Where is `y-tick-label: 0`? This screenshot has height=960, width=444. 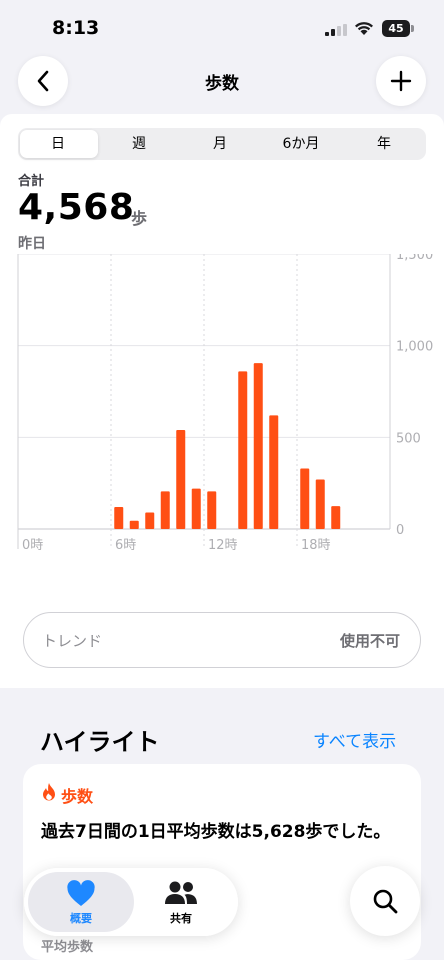 y-tick-label: 0 is located at coordinates (400, 530).